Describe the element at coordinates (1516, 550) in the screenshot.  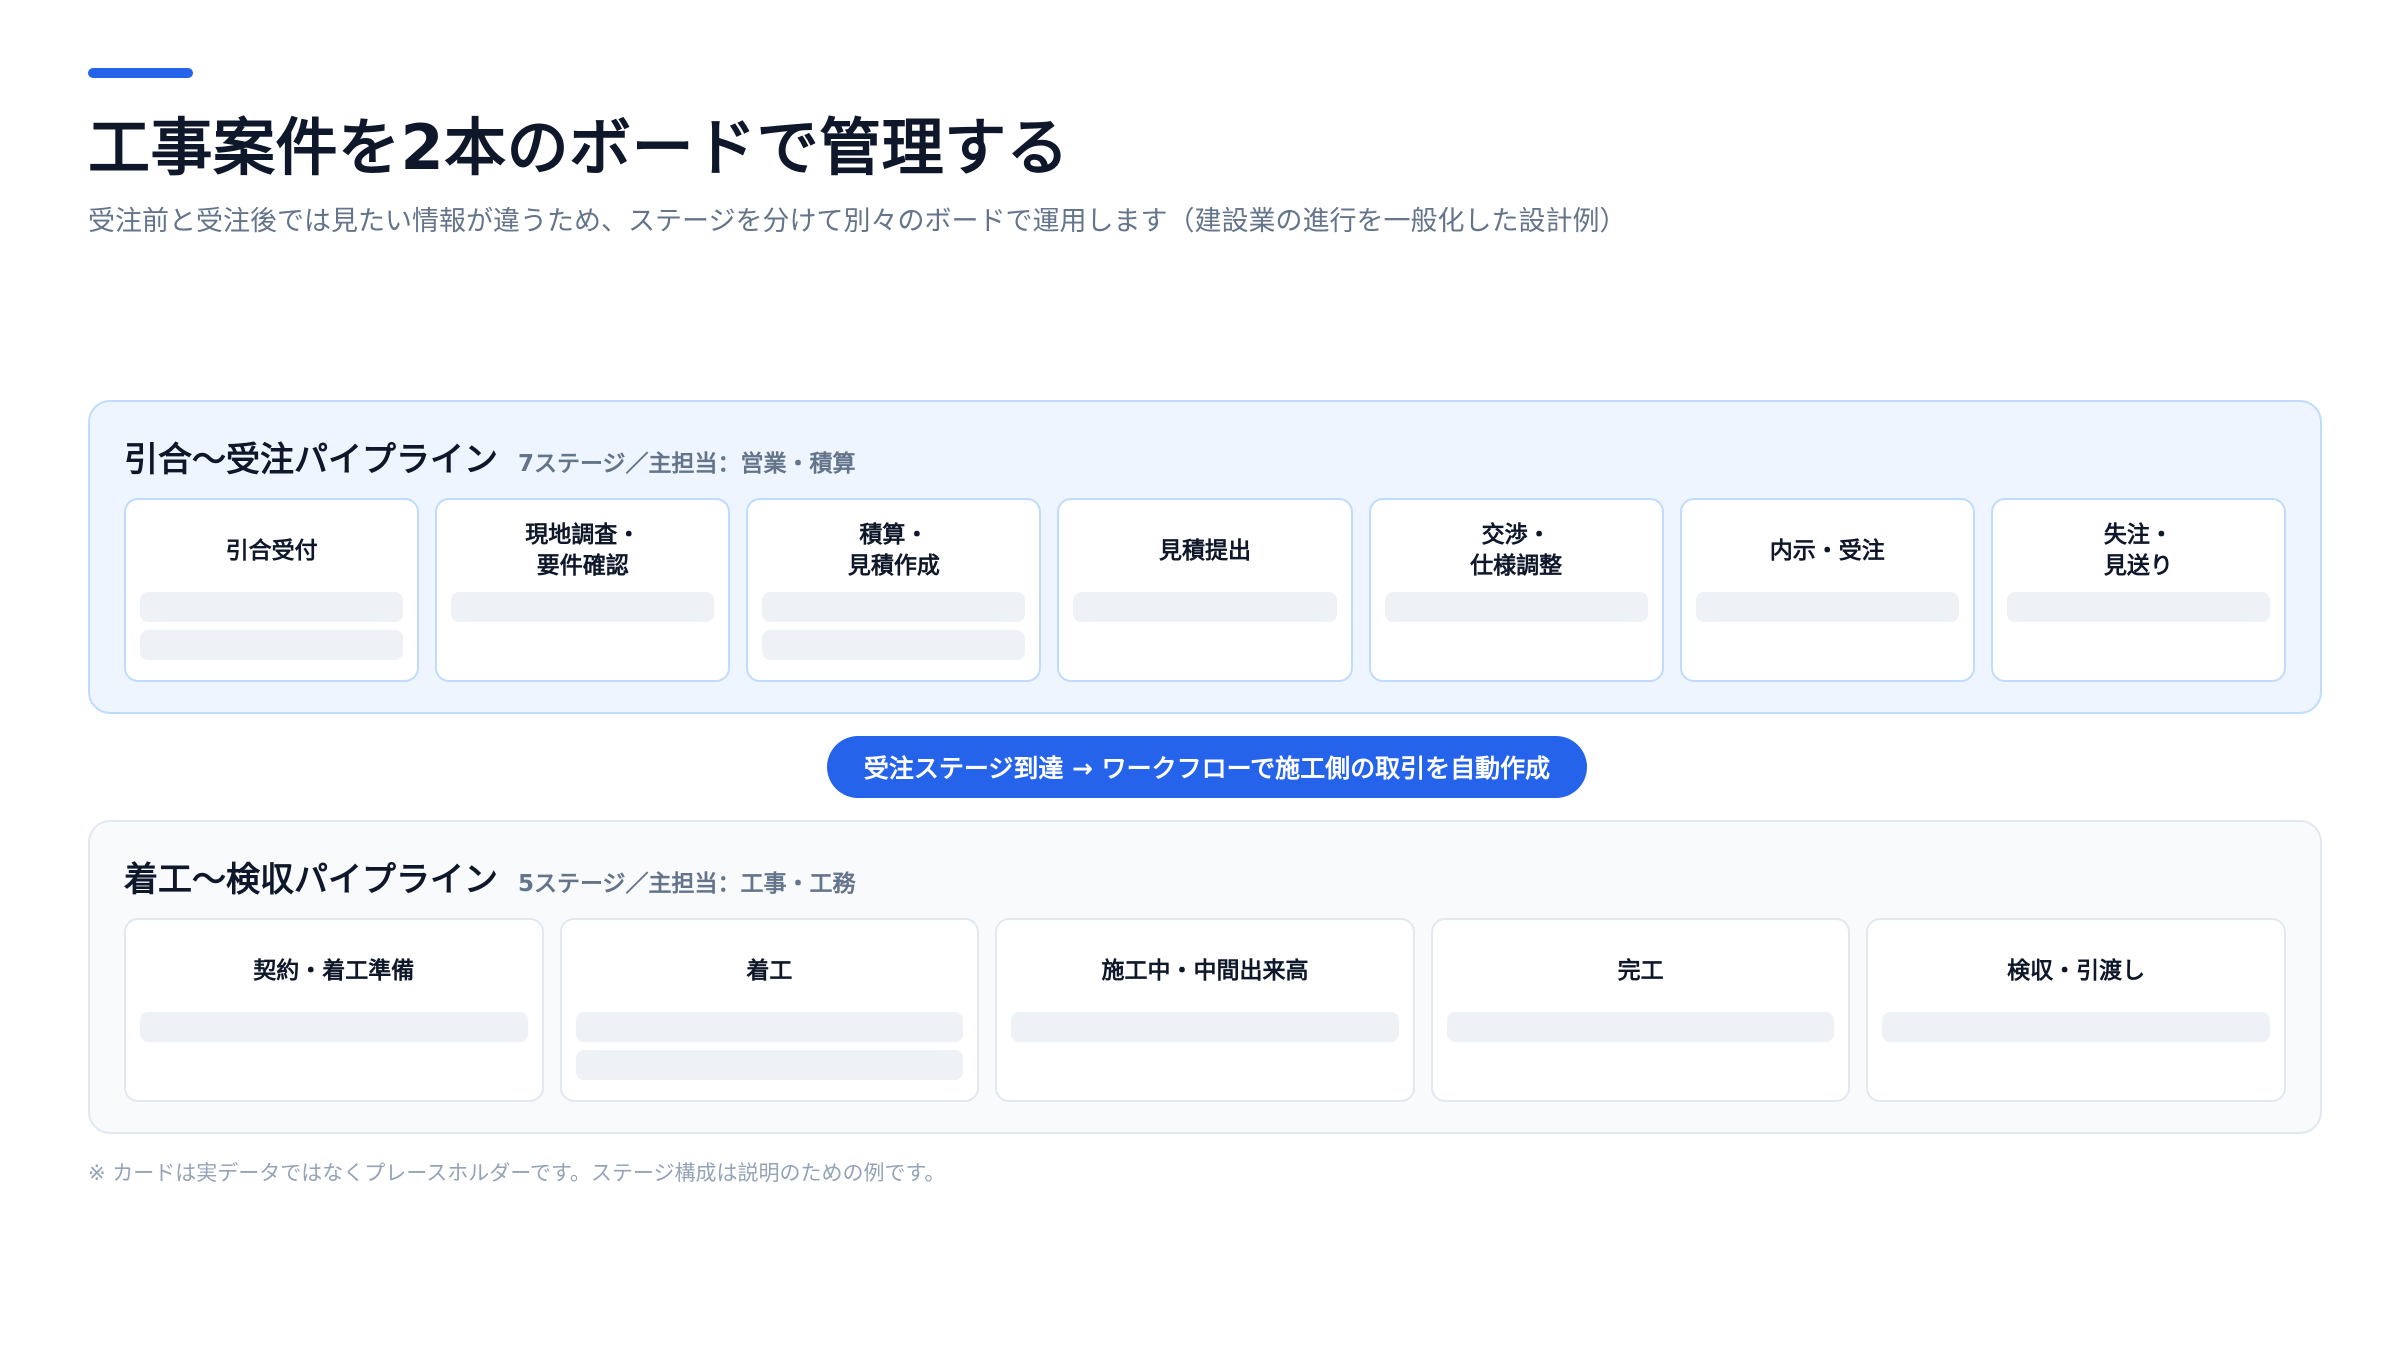
I see `stage-name: 交渉・ 仕様調整` at that location.